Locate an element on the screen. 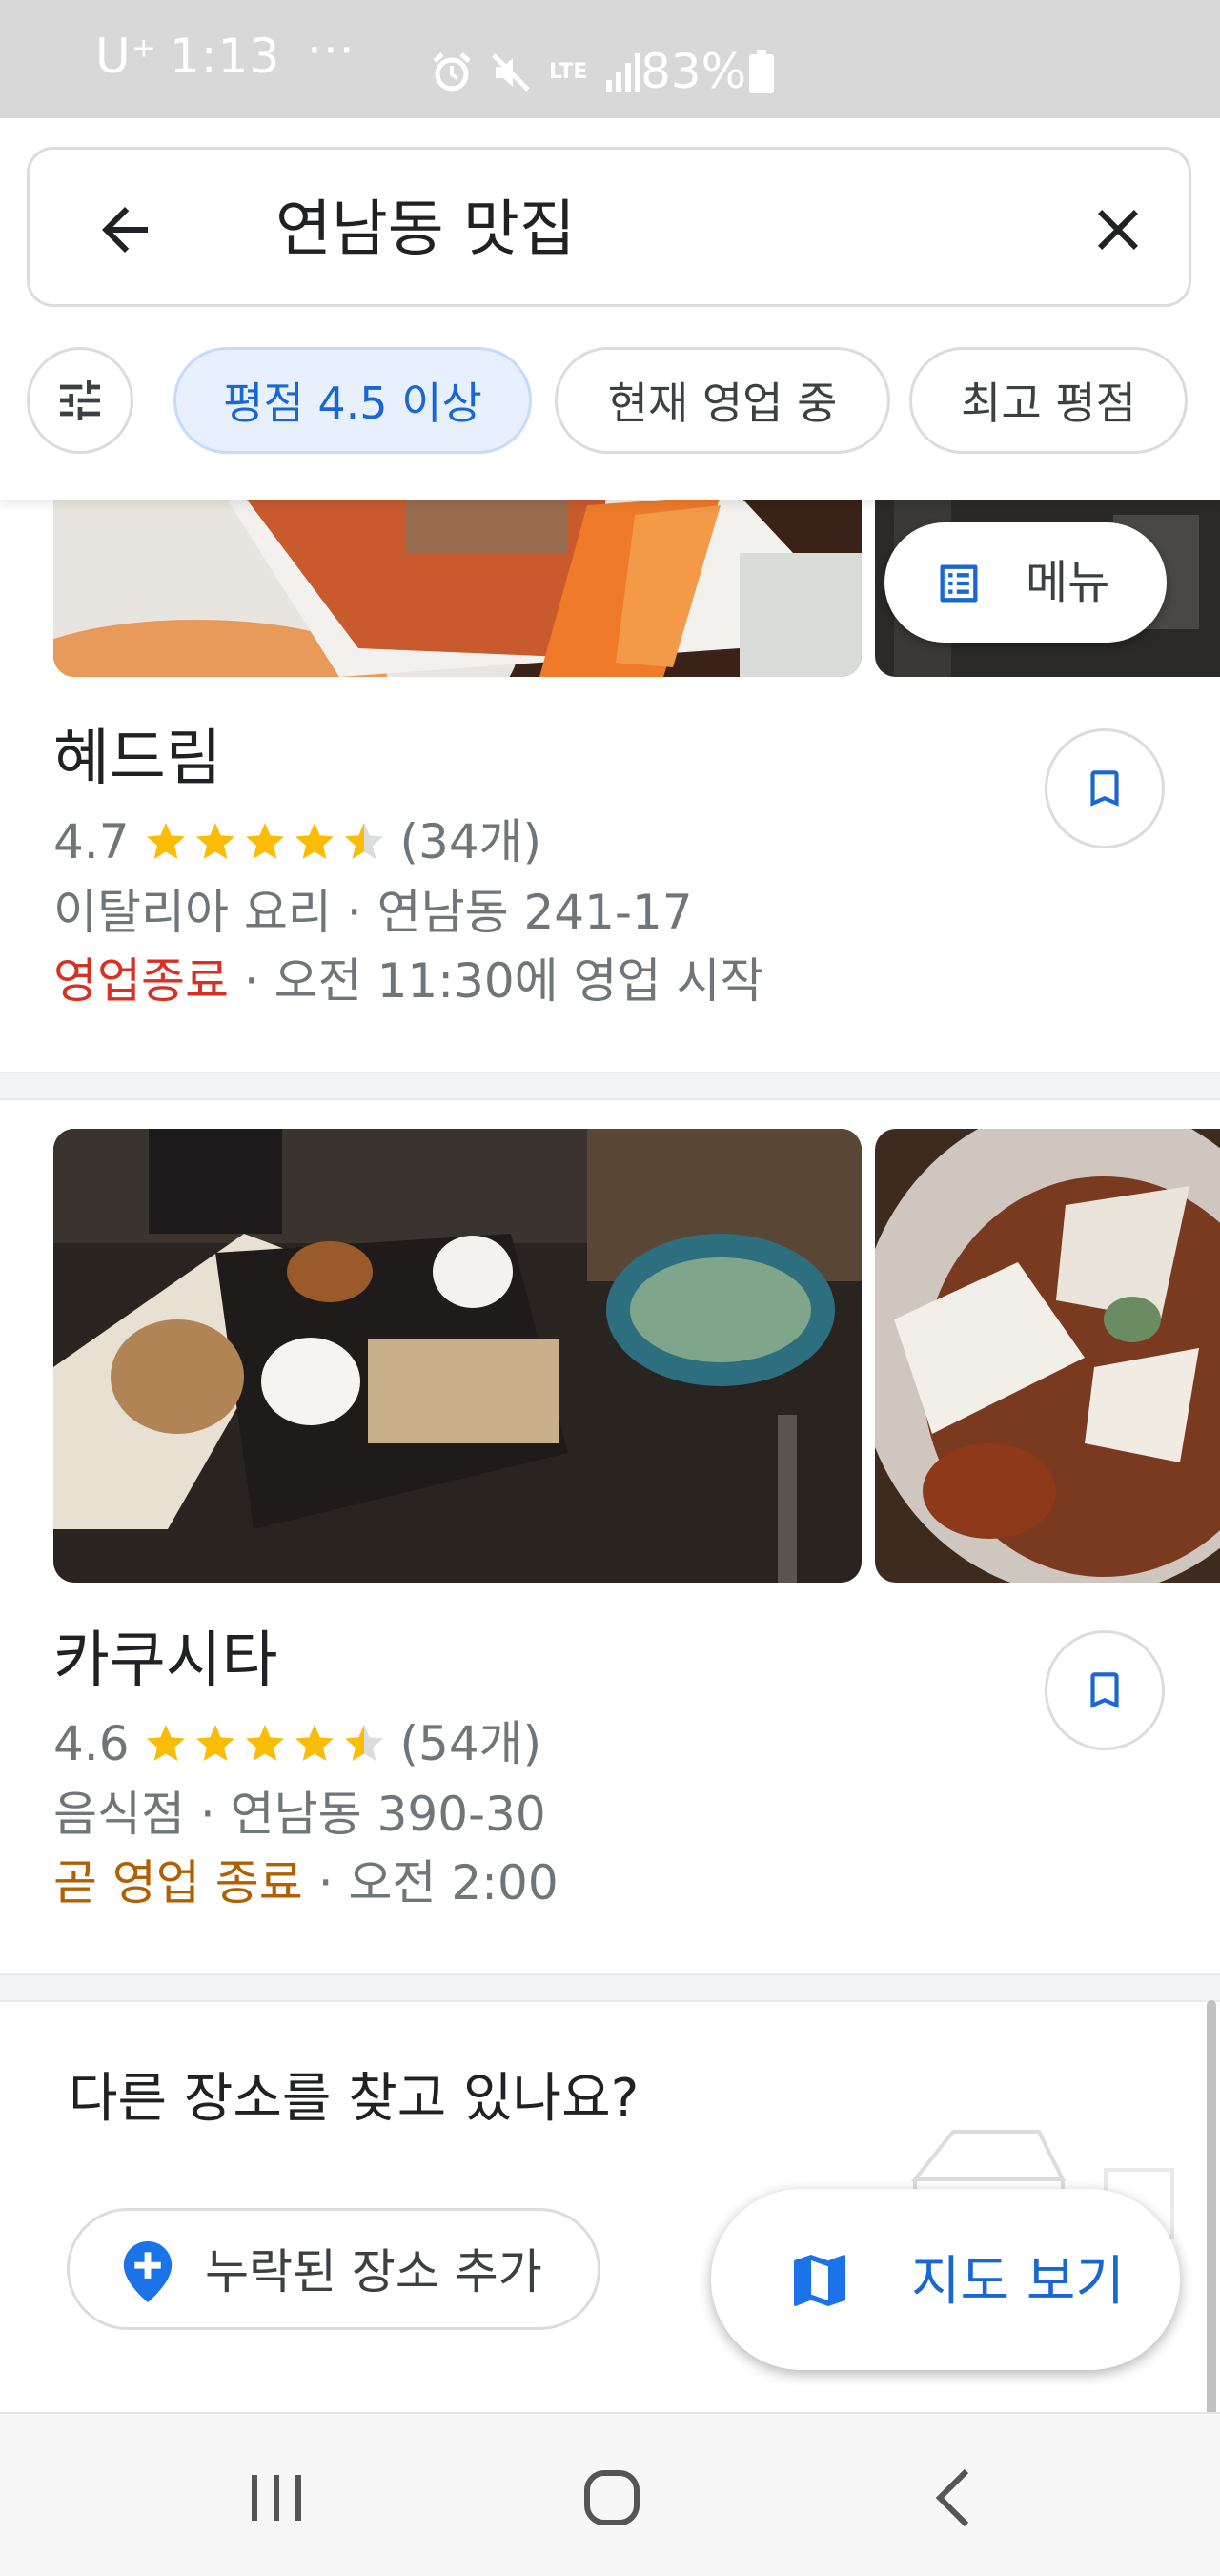 This screenshot has height=2576, width=1220. chip-open-now: 현재 영업 중 is located at coordinates (723, 400).